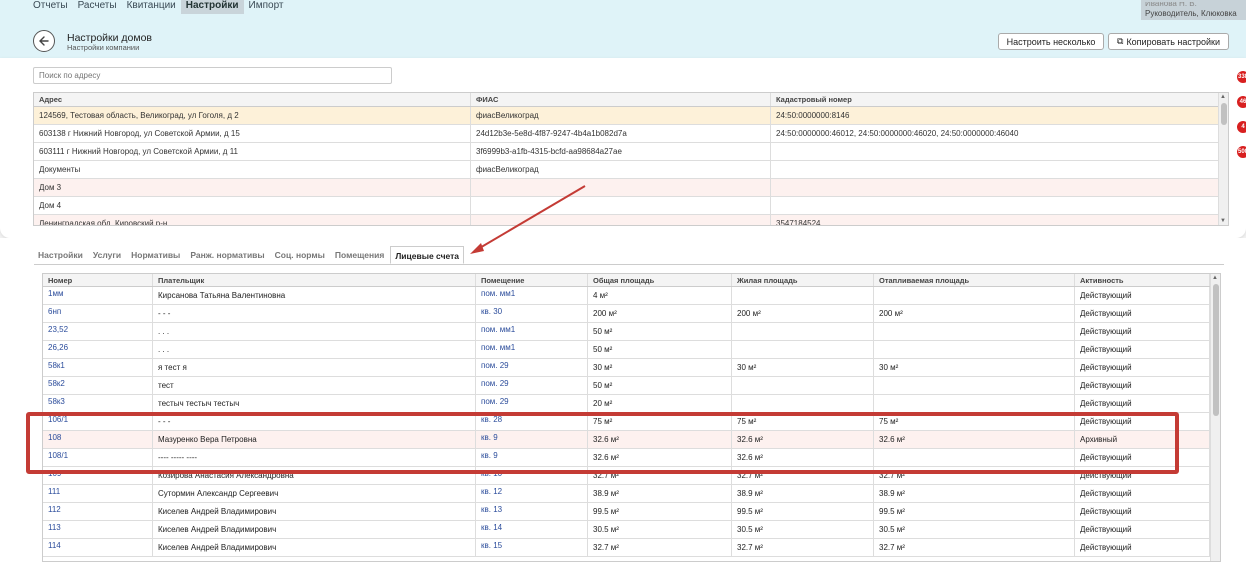 Image resolution: width=1260 pixels, height=562 pixels. Describe the element at coordinates (660, 457) in the screenshot. I see `accounts-cell: 32.6 м²` at that location.